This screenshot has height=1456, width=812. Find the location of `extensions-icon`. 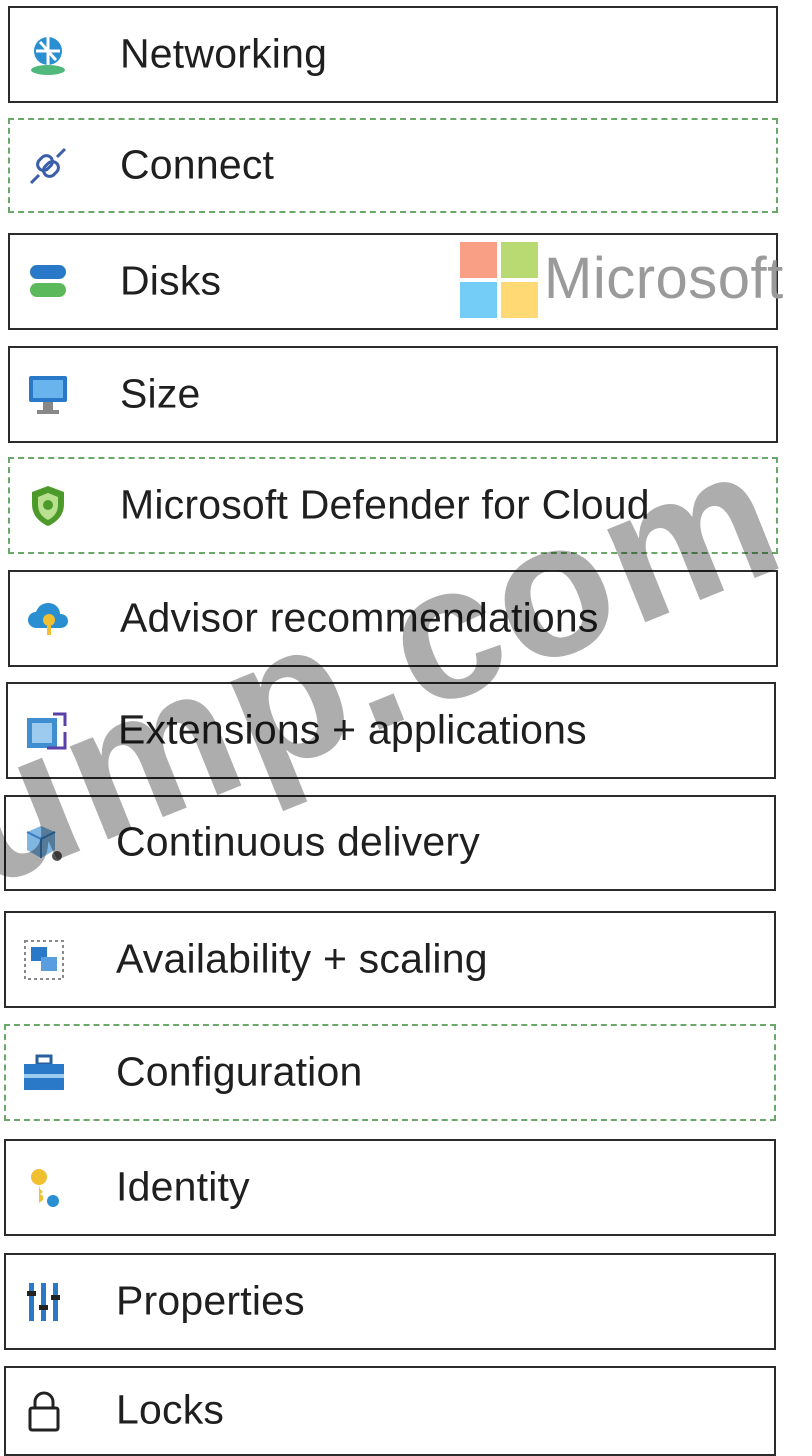

extensions-icon is located at coordinates (46, 731).